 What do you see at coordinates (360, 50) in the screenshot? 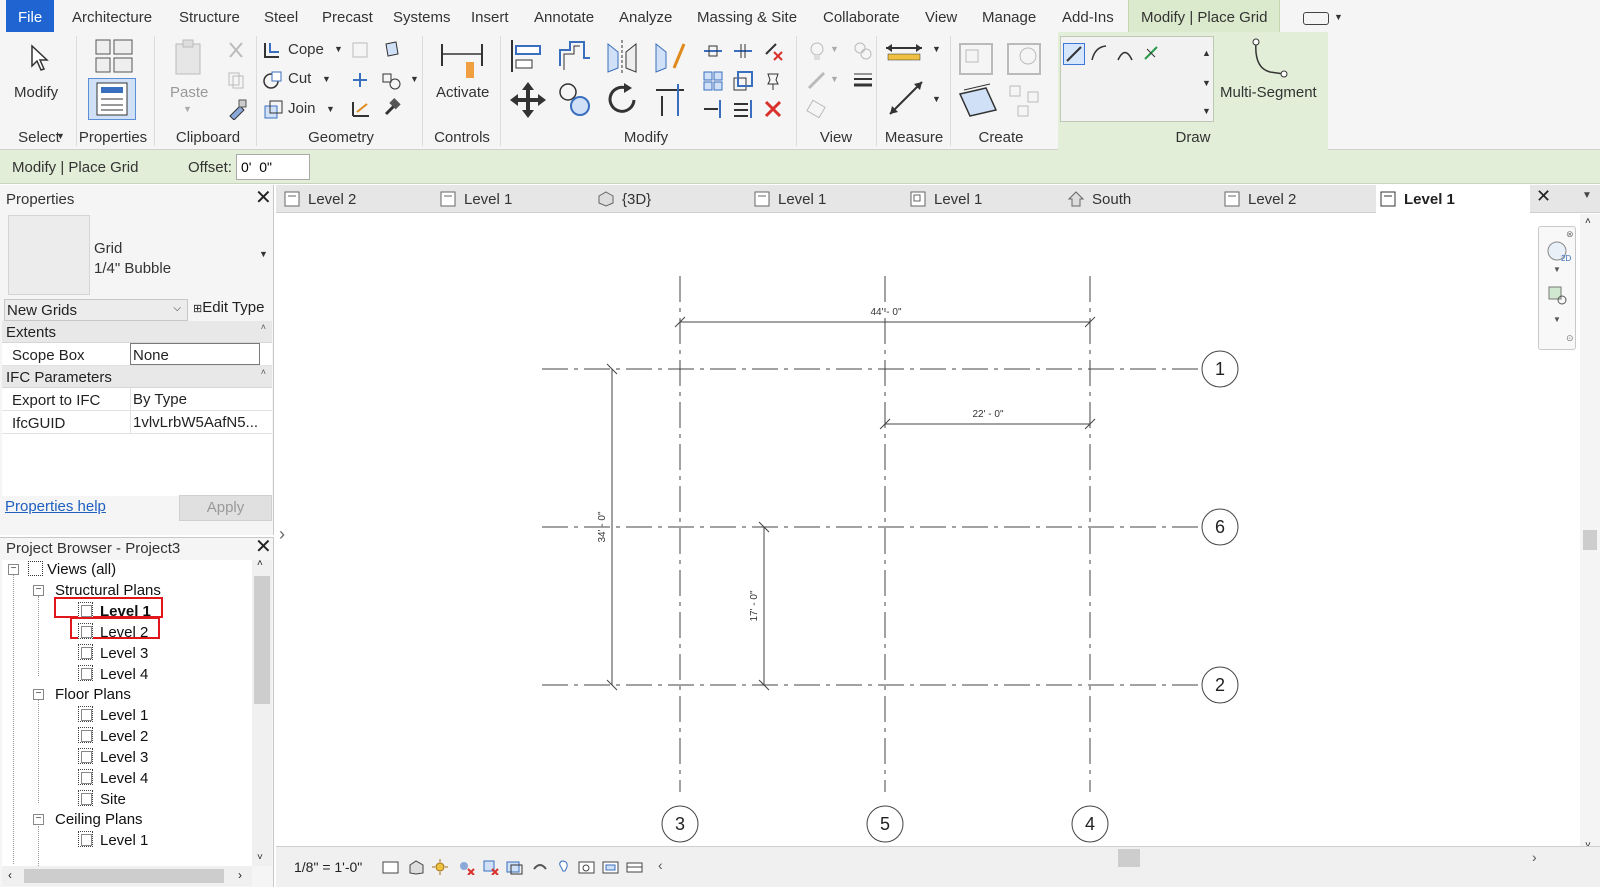
I see `wall-joins-icon` at bounding box center [360, 50].